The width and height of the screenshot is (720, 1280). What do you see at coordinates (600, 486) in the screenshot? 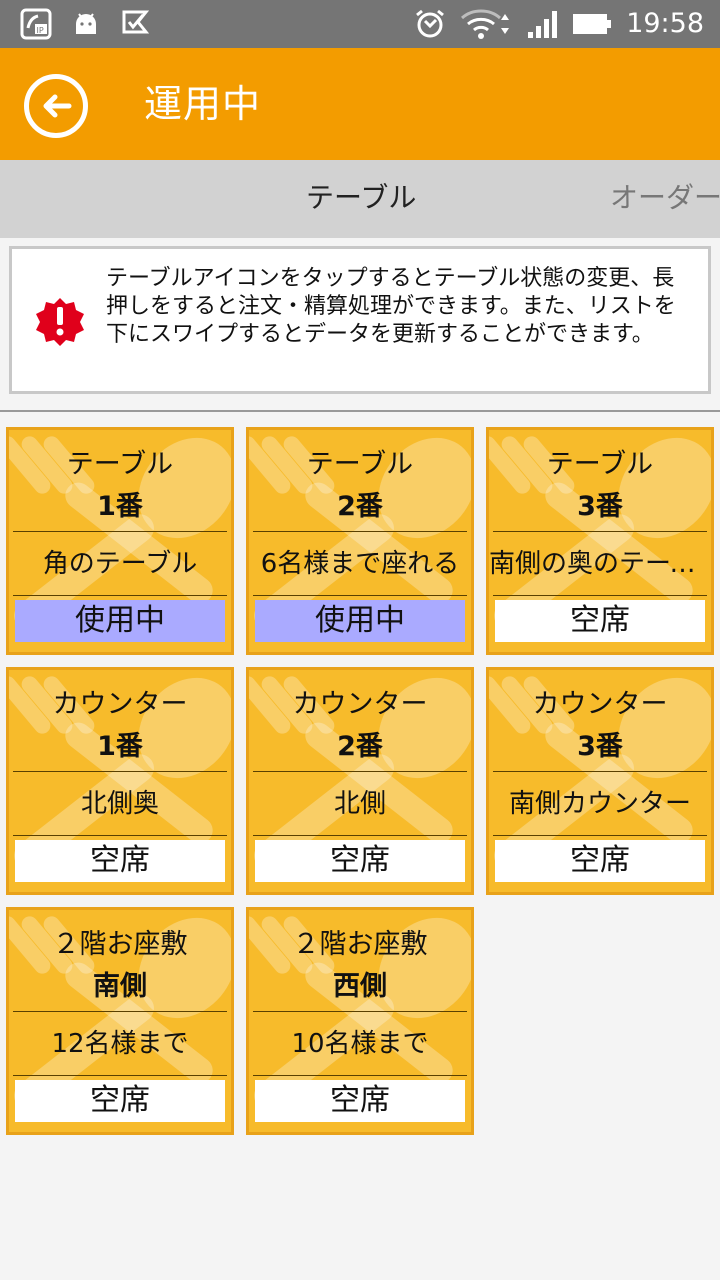
I see `table-card-title: テーブル 3番` at bounding box center [600, 486].